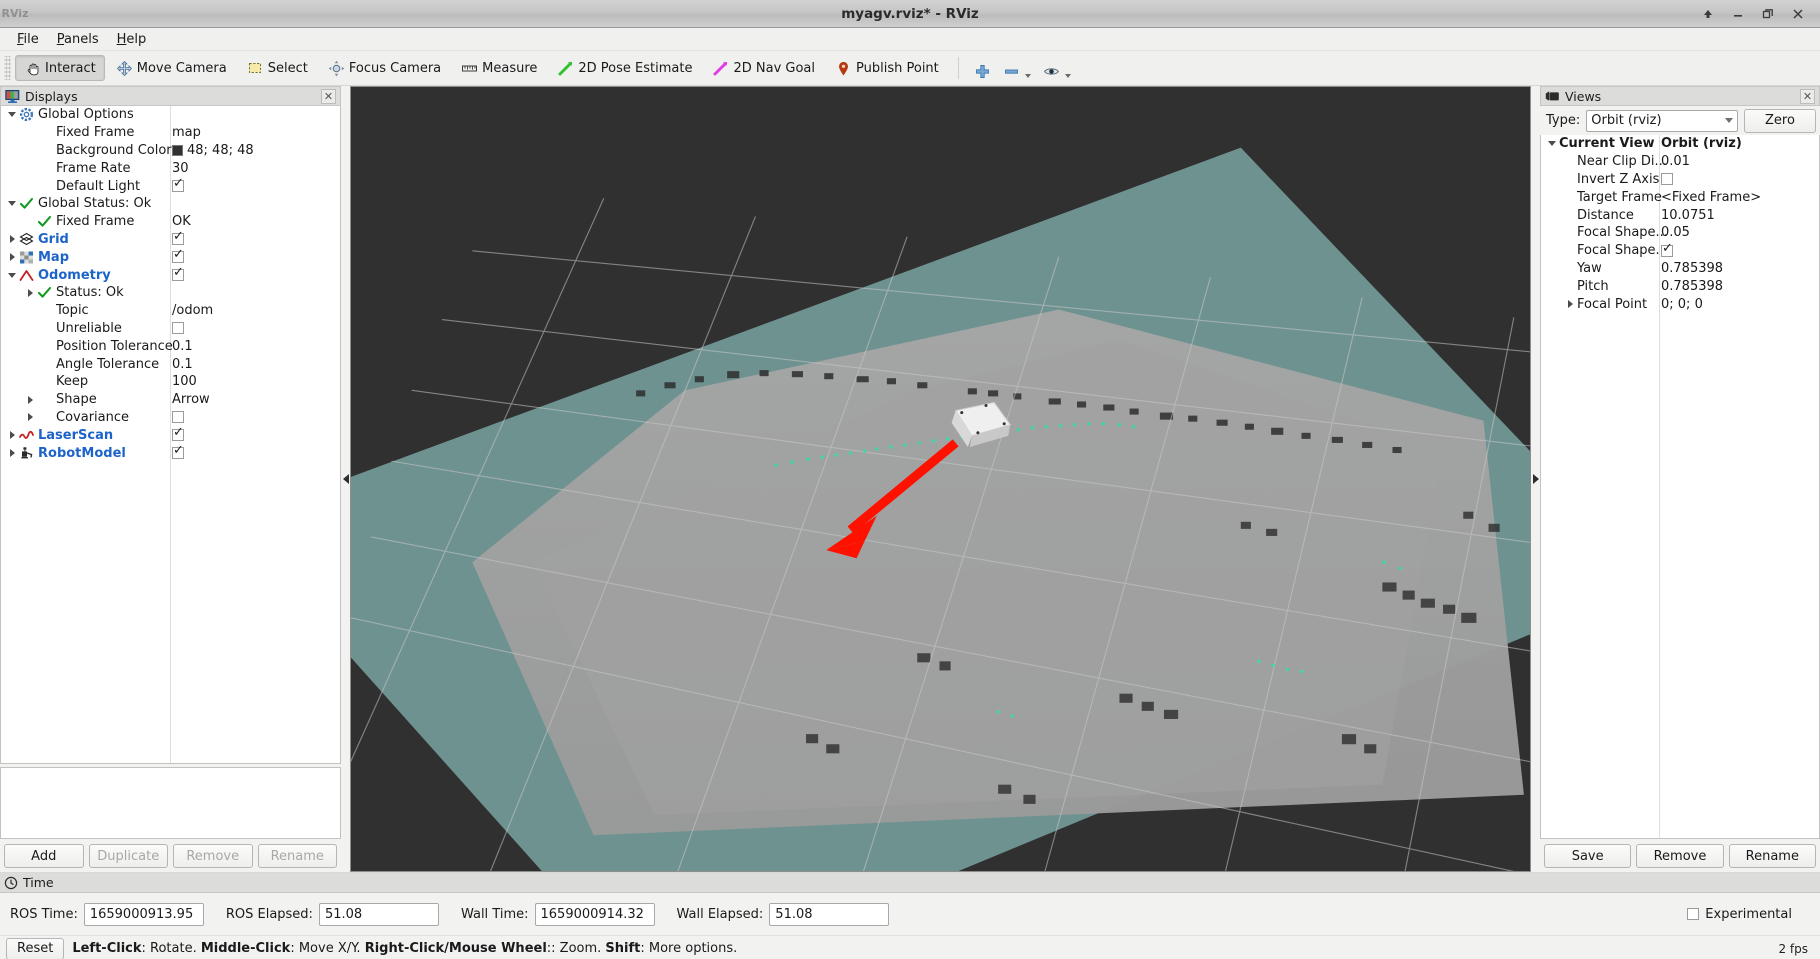 The width and height of the screenshot is (1820, 959). Describe the element at coordinates (1027, 76) in the screenshot. I see `remove-tool-caret-icon` at that location.